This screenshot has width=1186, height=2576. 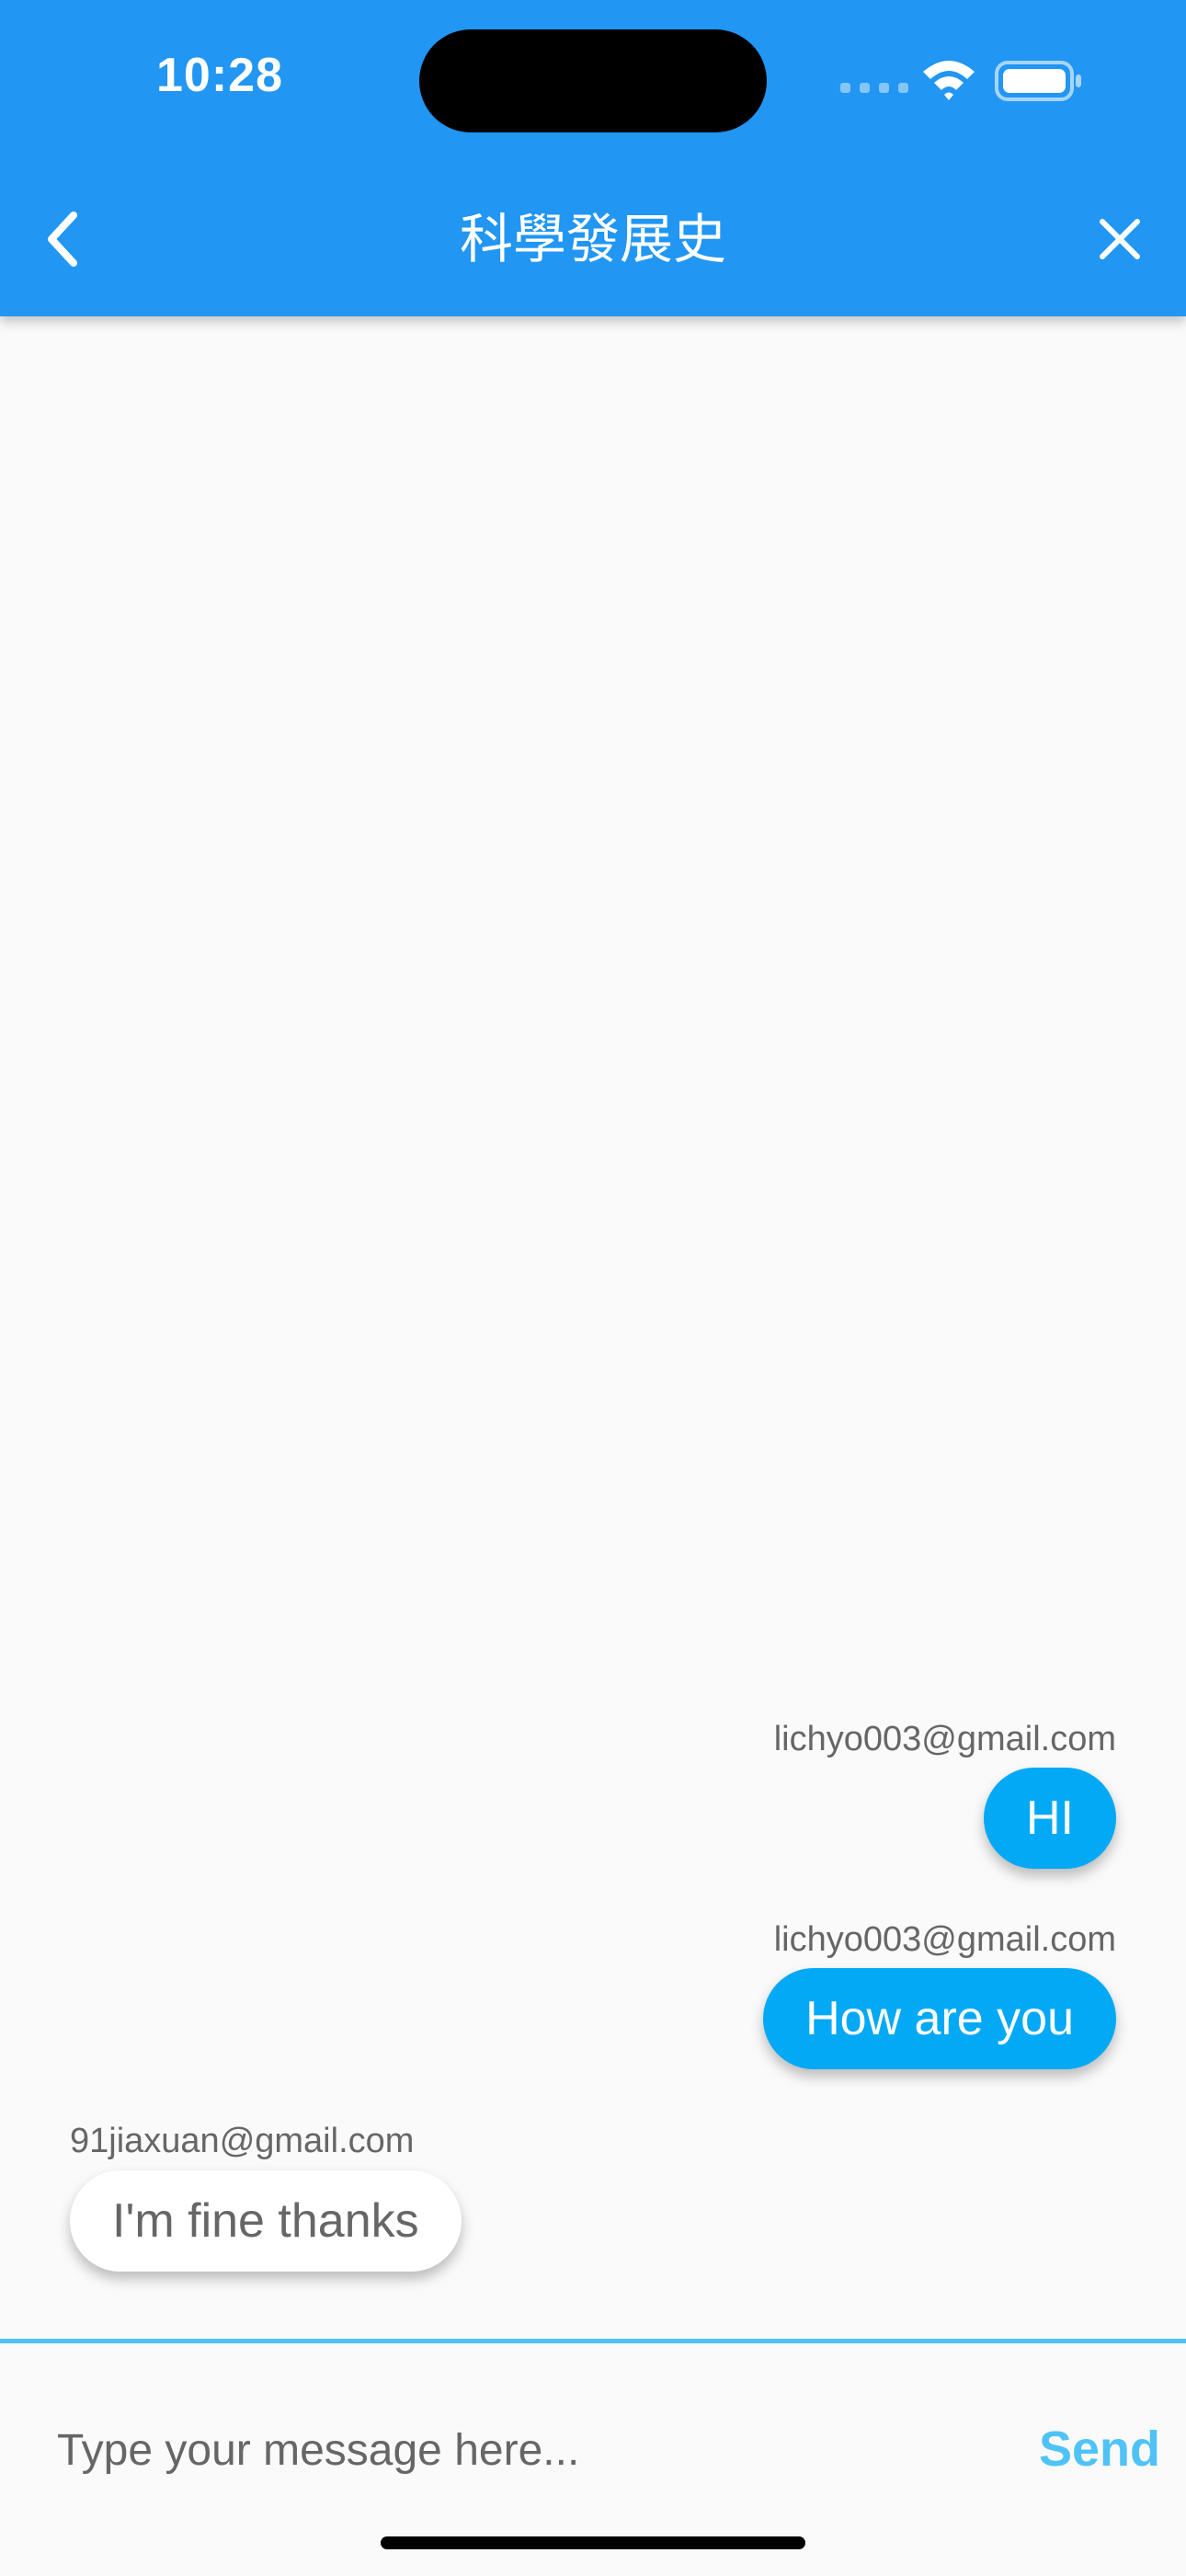 I want to click on close-icon, so click(x=1120, y=239).